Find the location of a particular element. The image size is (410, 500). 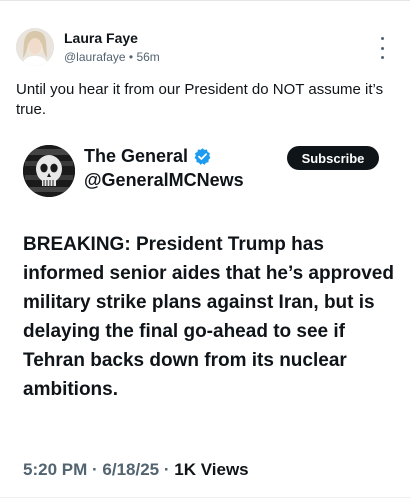

views-count: 1K is located at coordinates (185, 469).